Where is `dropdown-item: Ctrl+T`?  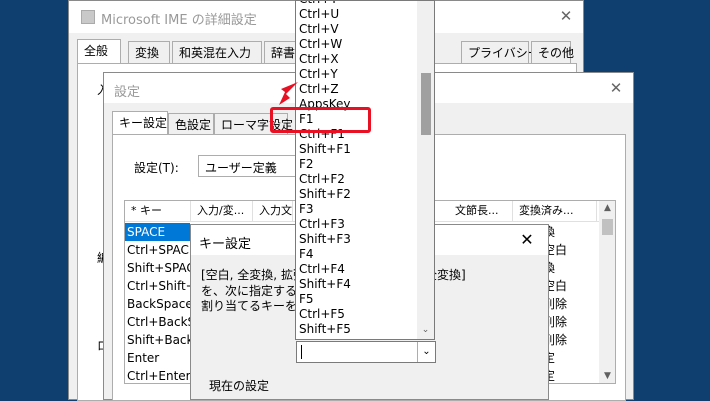
dropdown-item: Ctrl+T is located at coordinates (356, 4).